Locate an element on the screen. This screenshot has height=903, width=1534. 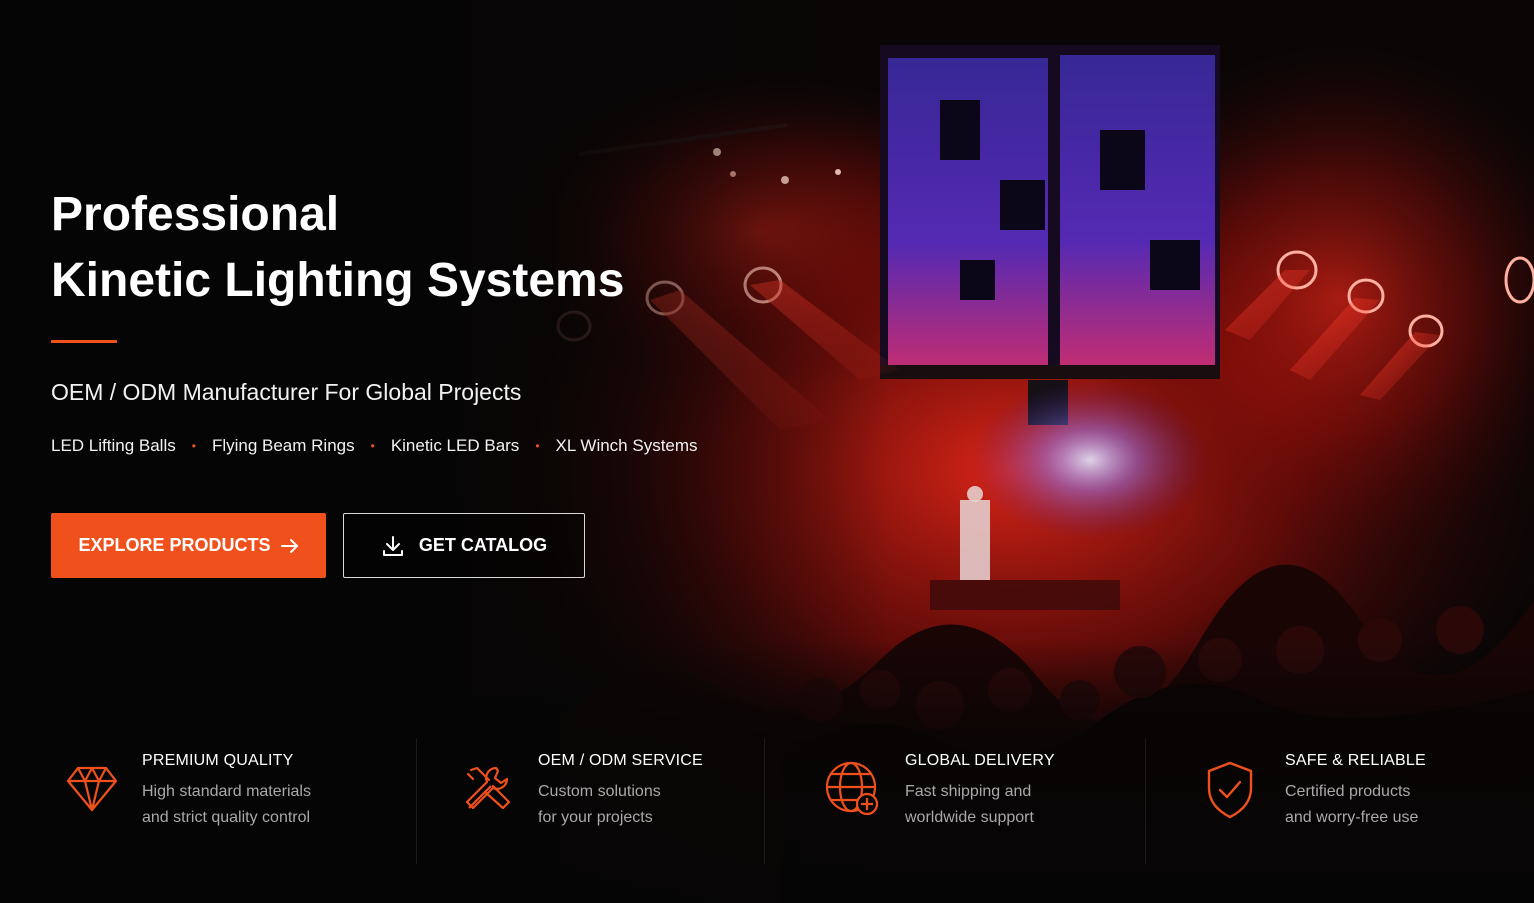
title-accent-divider is located at coordinates (84, 341).